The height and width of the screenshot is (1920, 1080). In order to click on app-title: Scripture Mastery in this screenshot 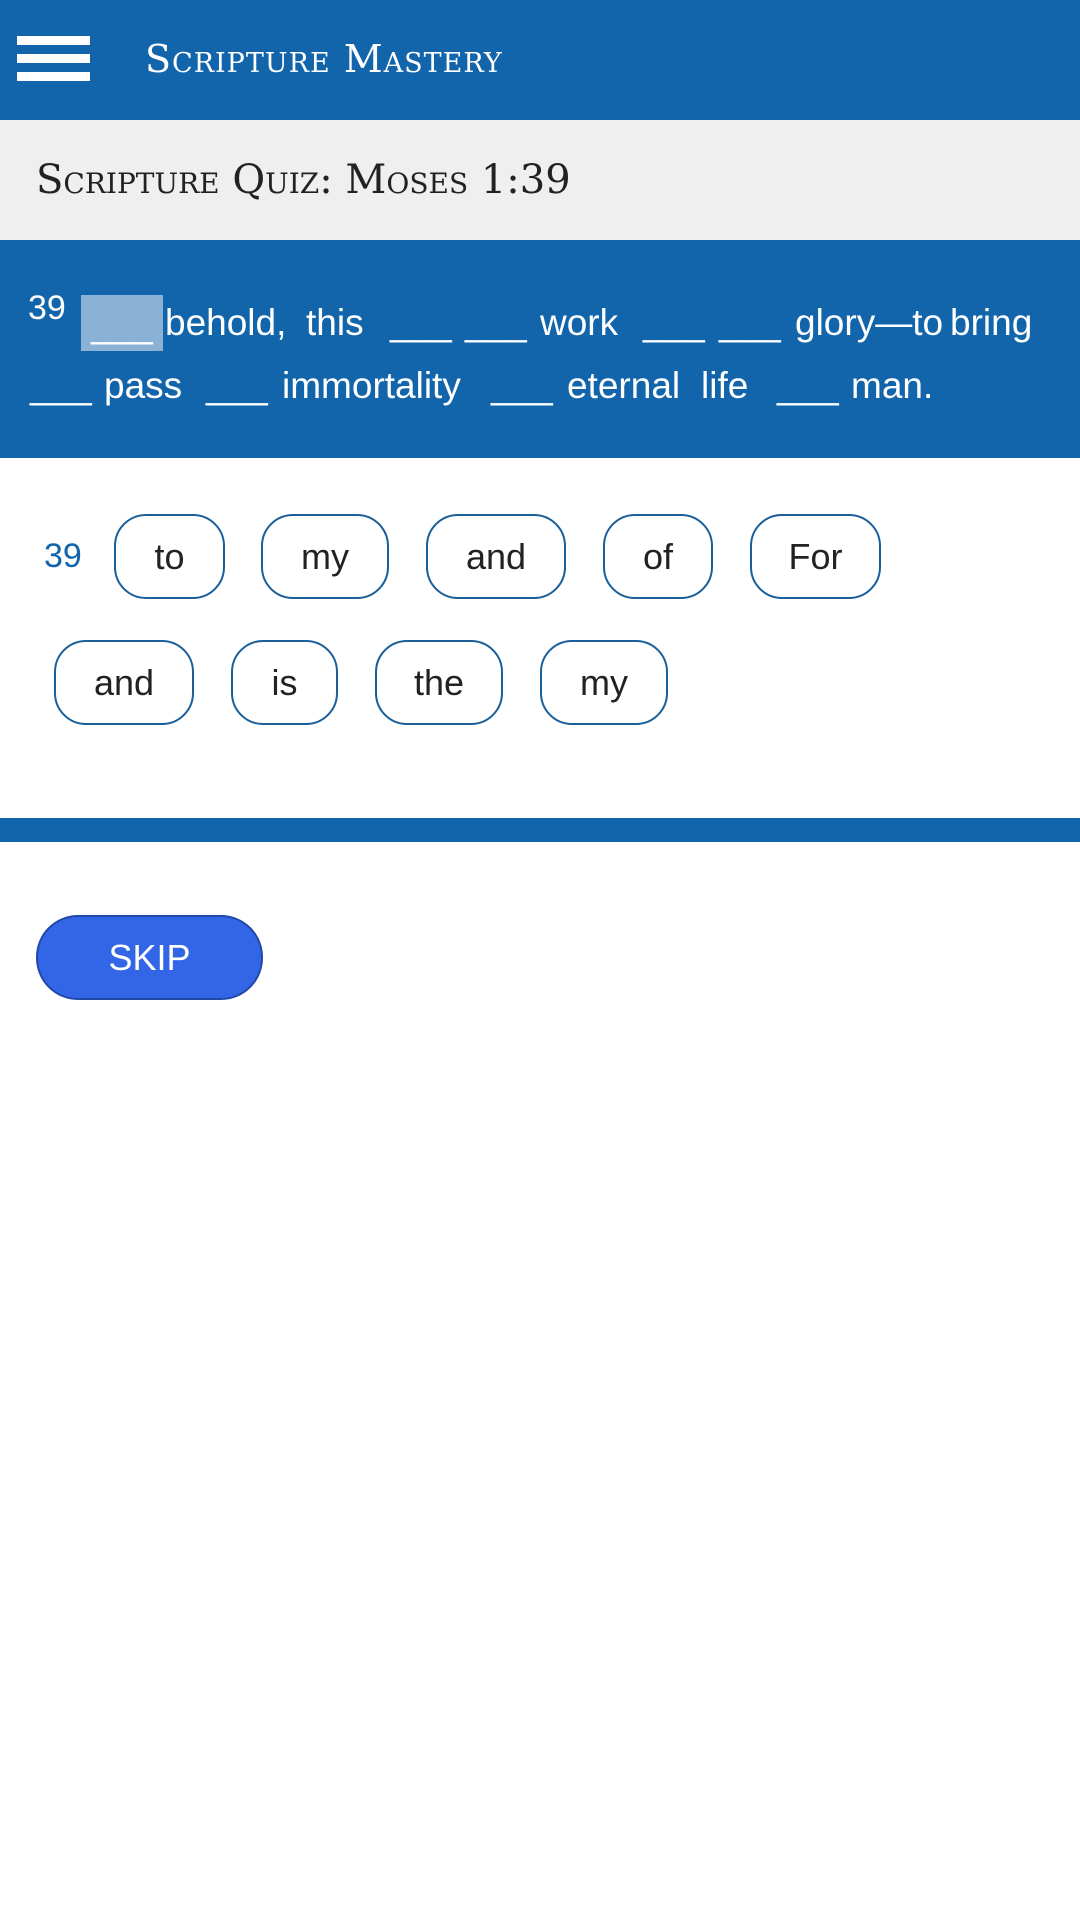, I will do `click(324, 59)`.